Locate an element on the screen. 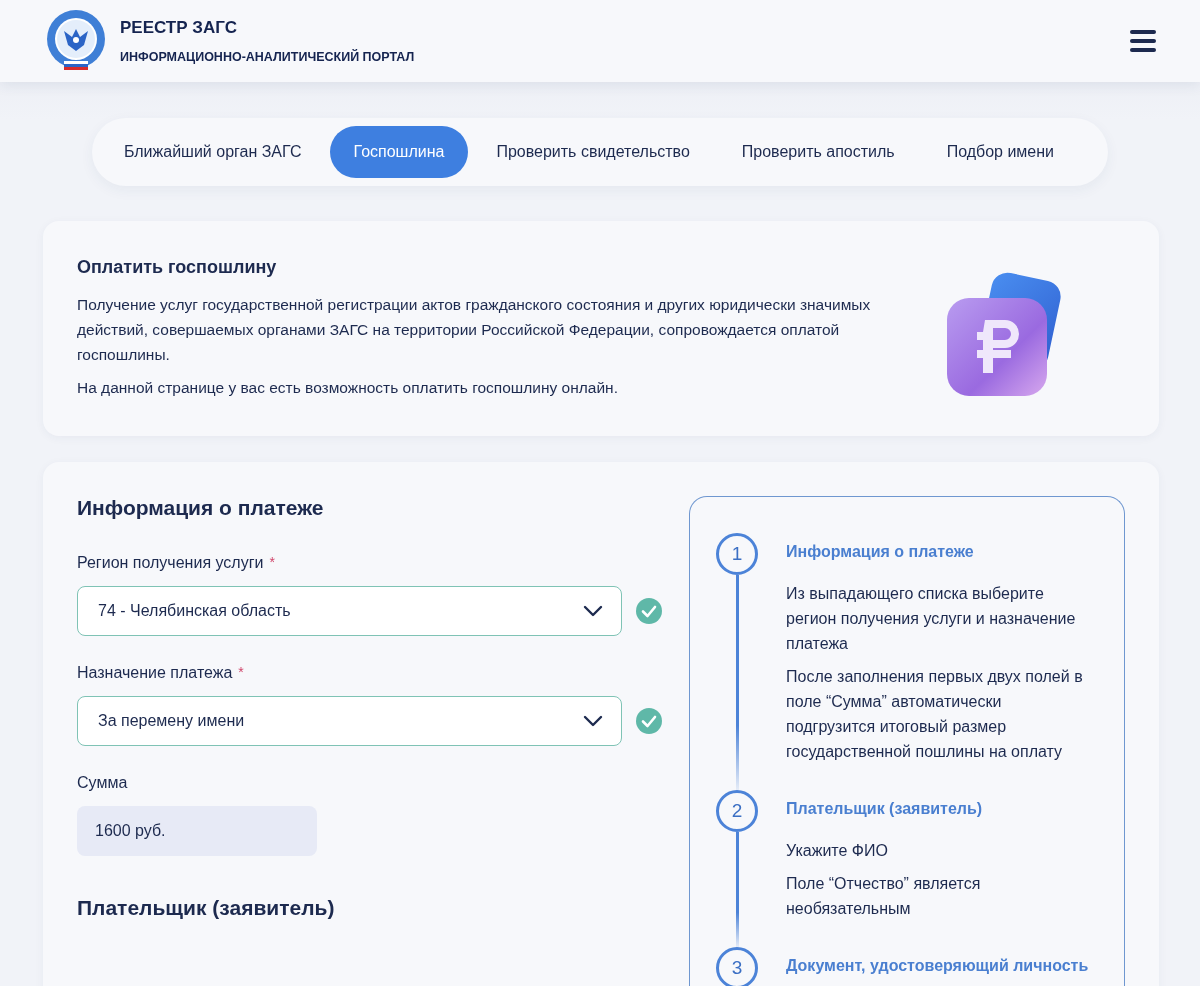 The width and height of the screenshot is (1200, 986). tab: Ближайший орган ЗАГС is located at coordinates (212, 152).